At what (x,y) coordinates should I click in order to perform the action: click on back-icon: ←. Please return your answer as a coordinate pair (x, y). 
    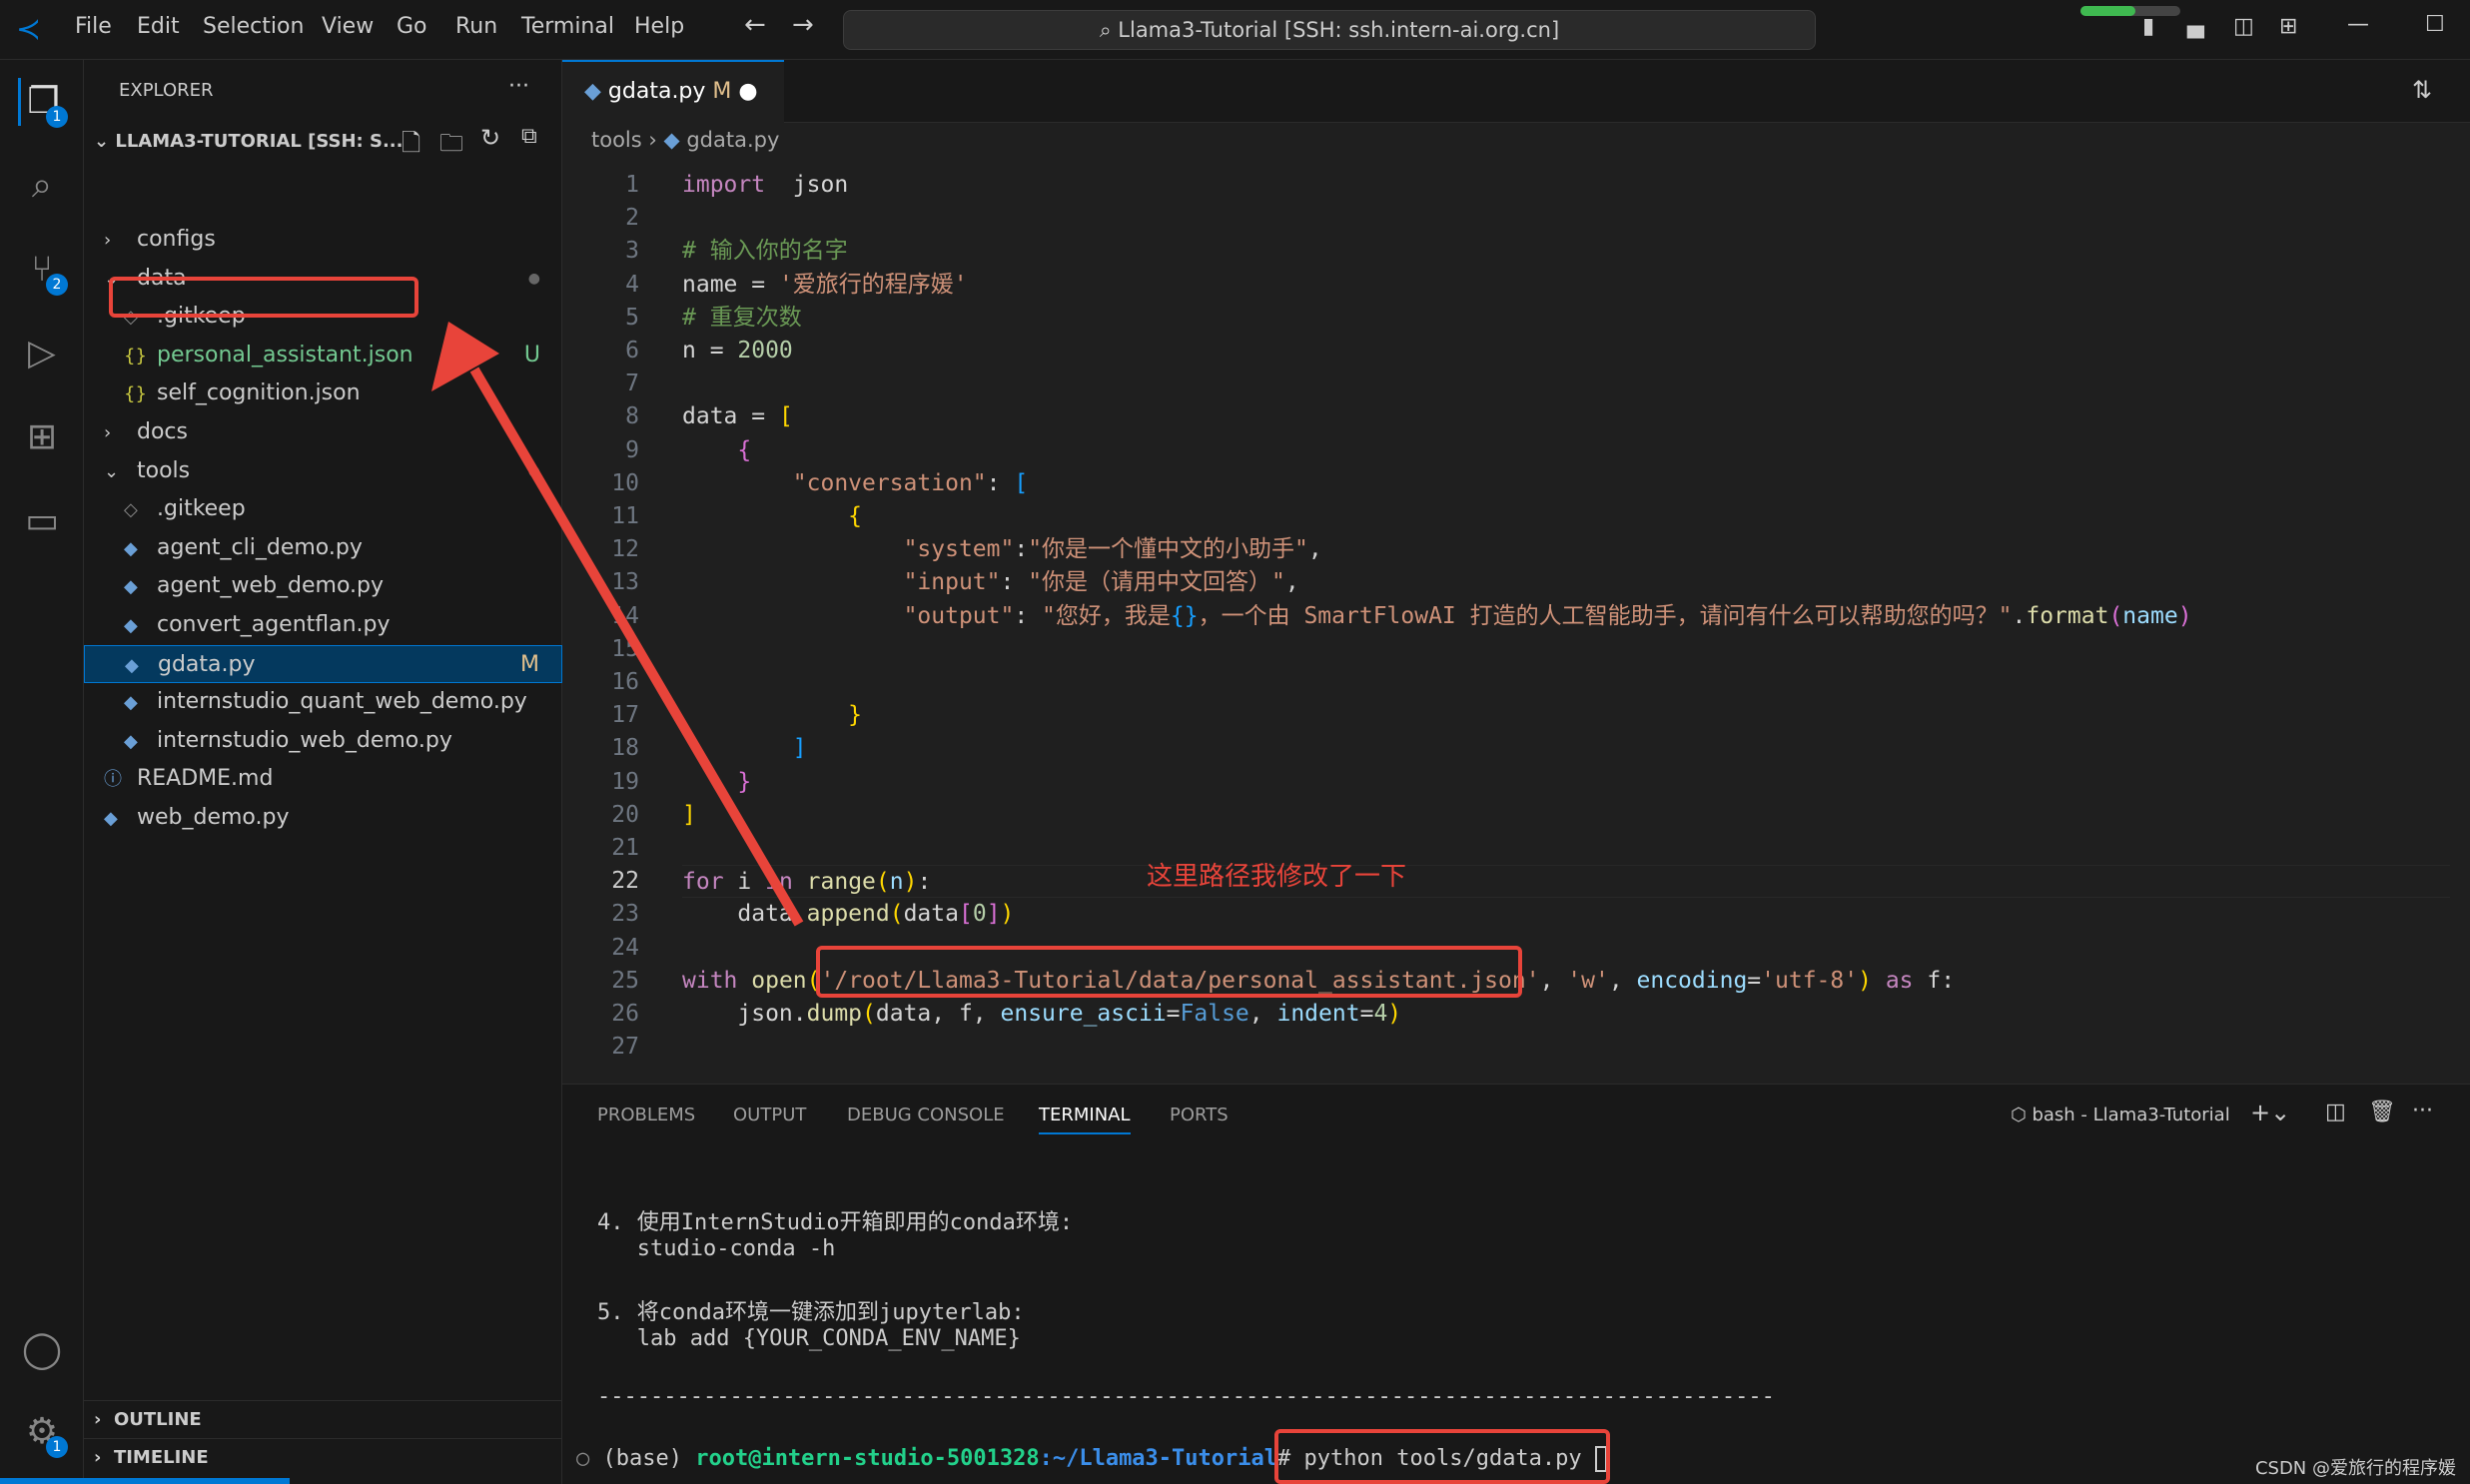
    Looking at the image, I should click on (755, 25).